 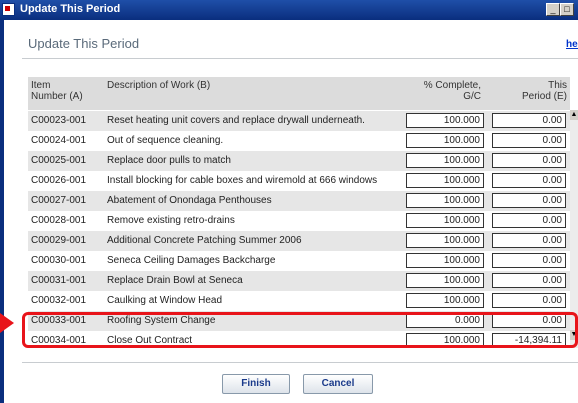 I want to click on finish-button: Finish, so click(x=256, y=384).